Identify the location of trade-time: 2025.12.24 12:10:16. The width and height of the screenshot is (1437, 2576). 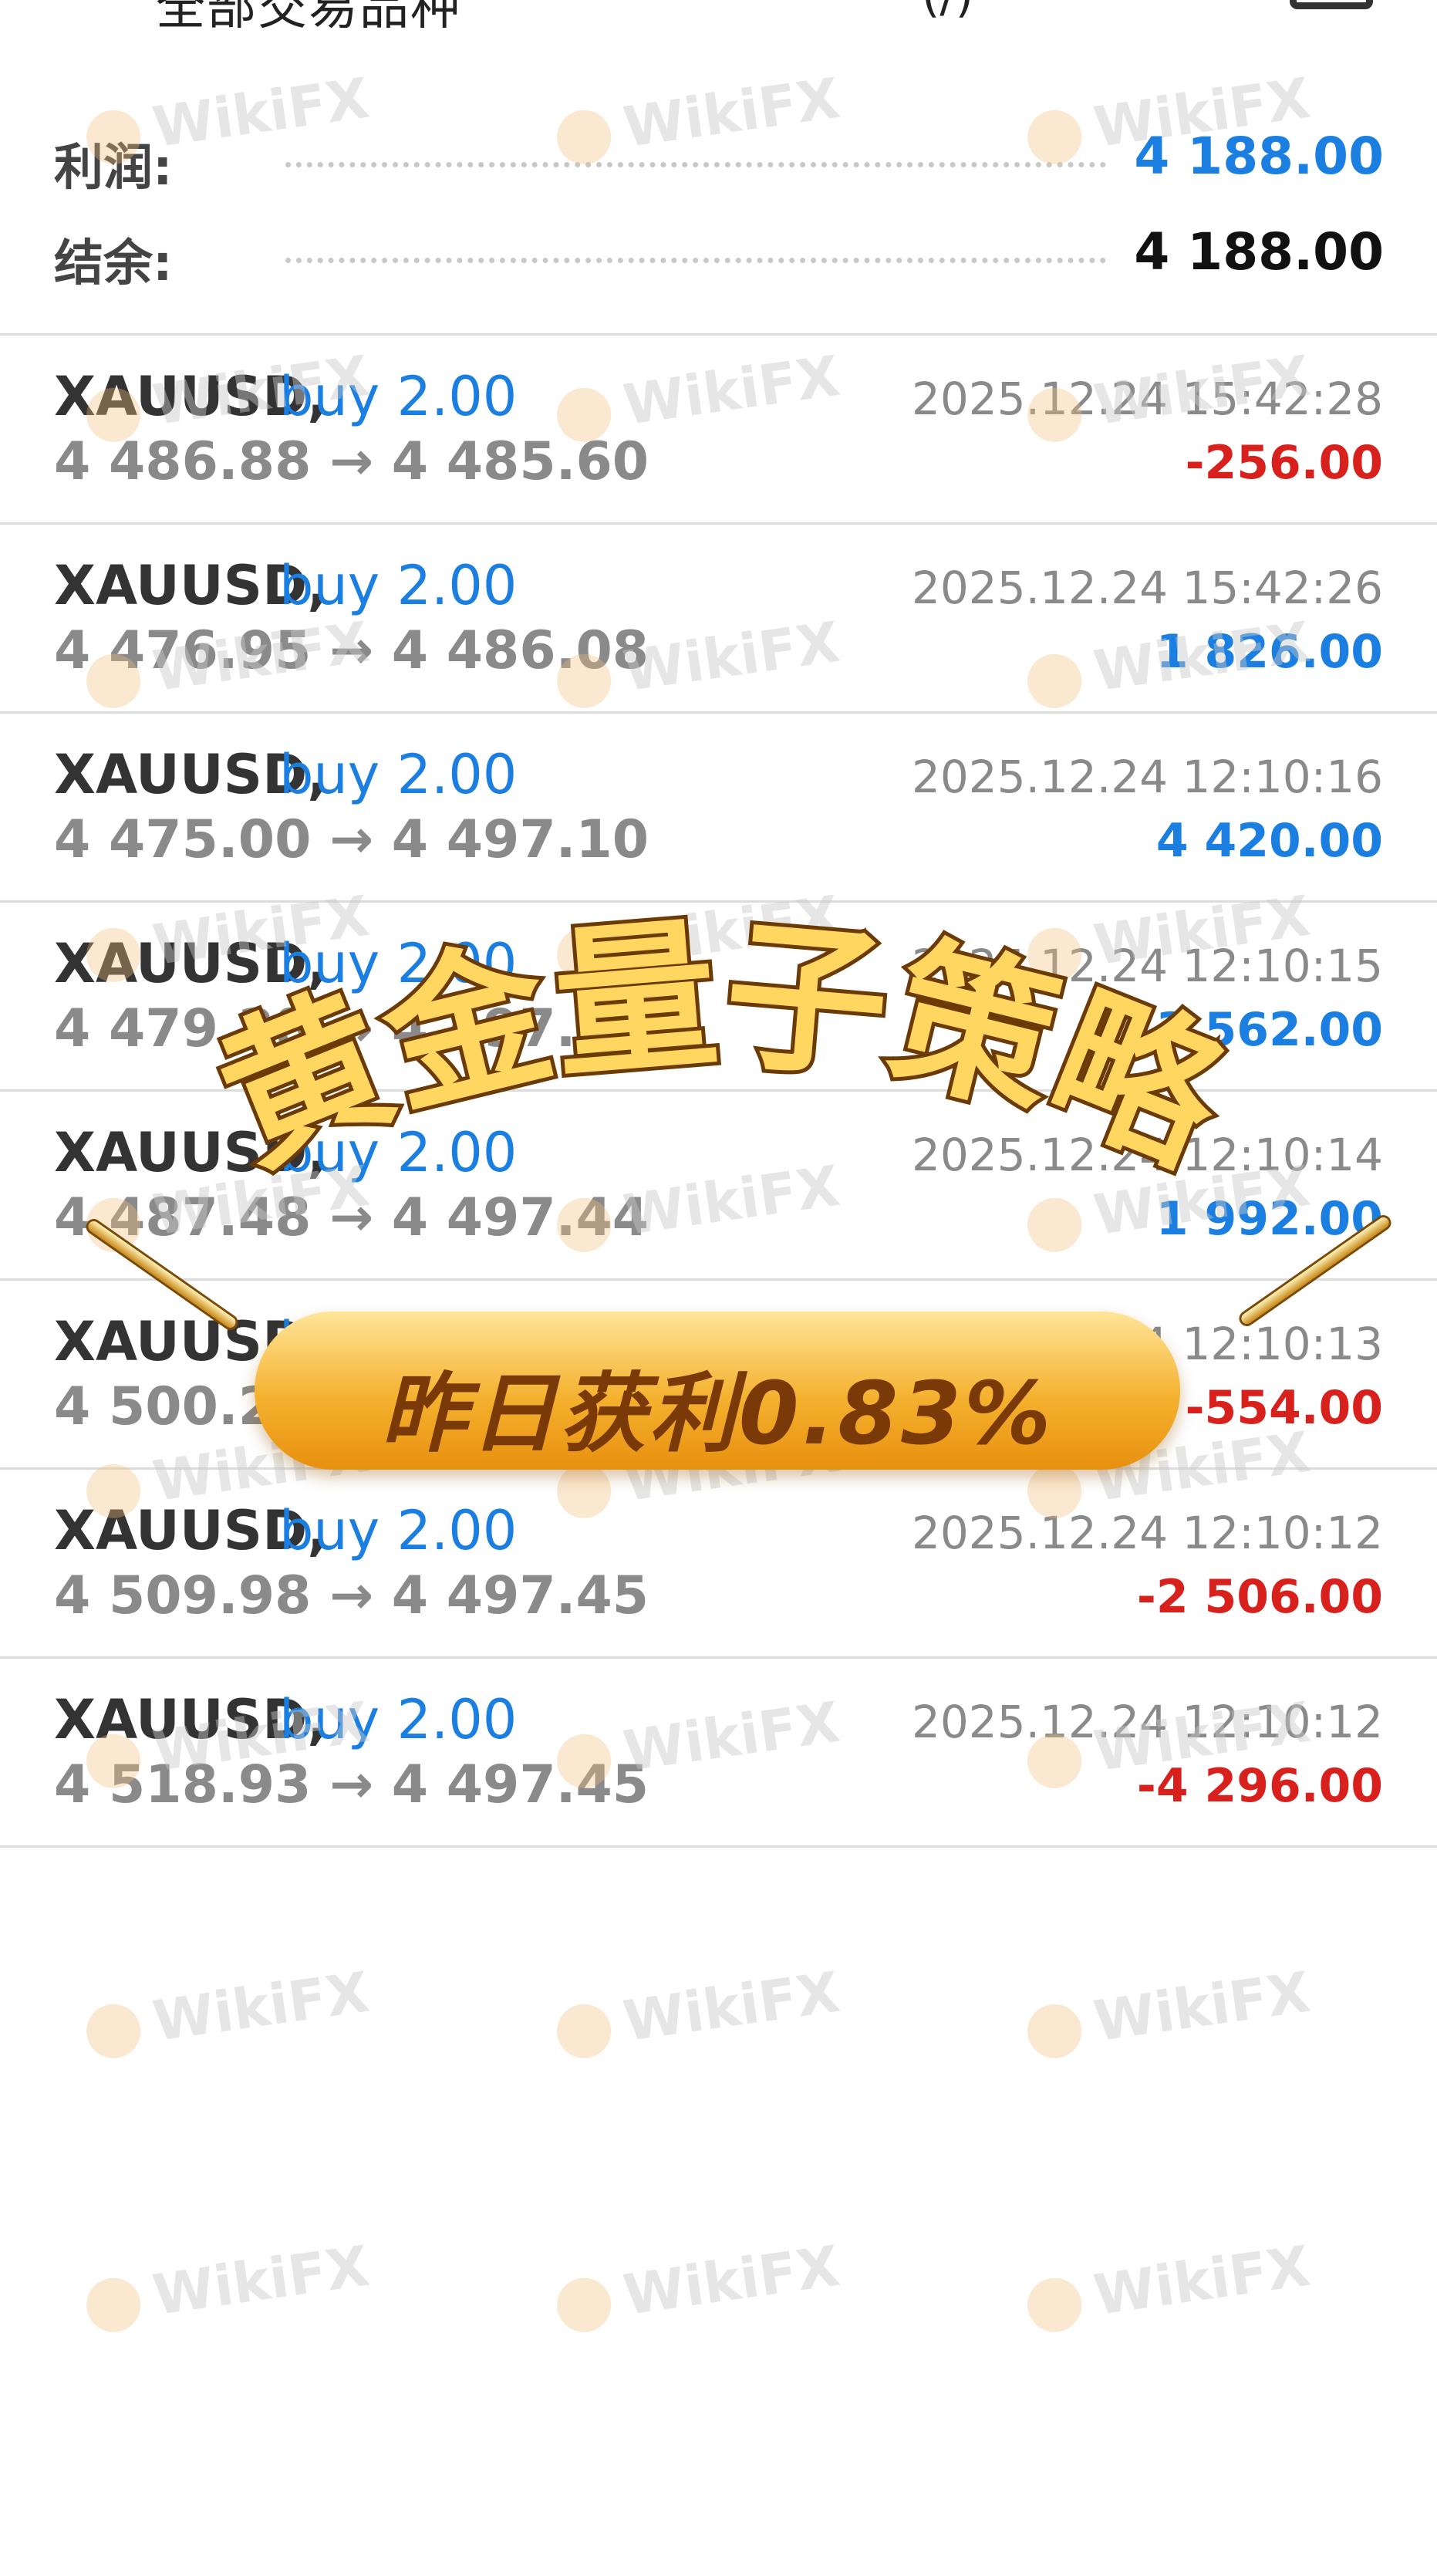
(1147, 777).